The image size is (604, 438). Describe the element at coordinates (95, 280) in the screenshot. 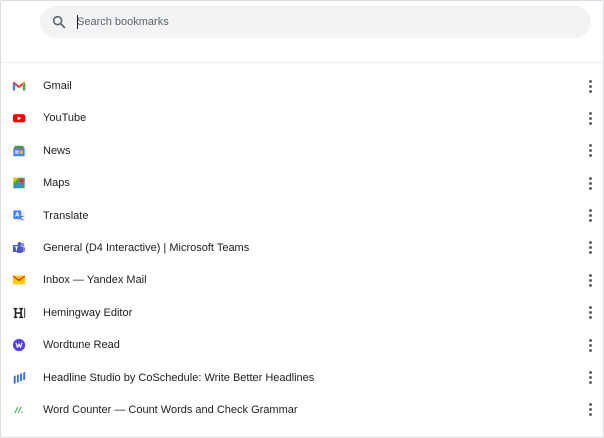

I see `bookmark-label: Inbox — Yandex Mail` at that location.